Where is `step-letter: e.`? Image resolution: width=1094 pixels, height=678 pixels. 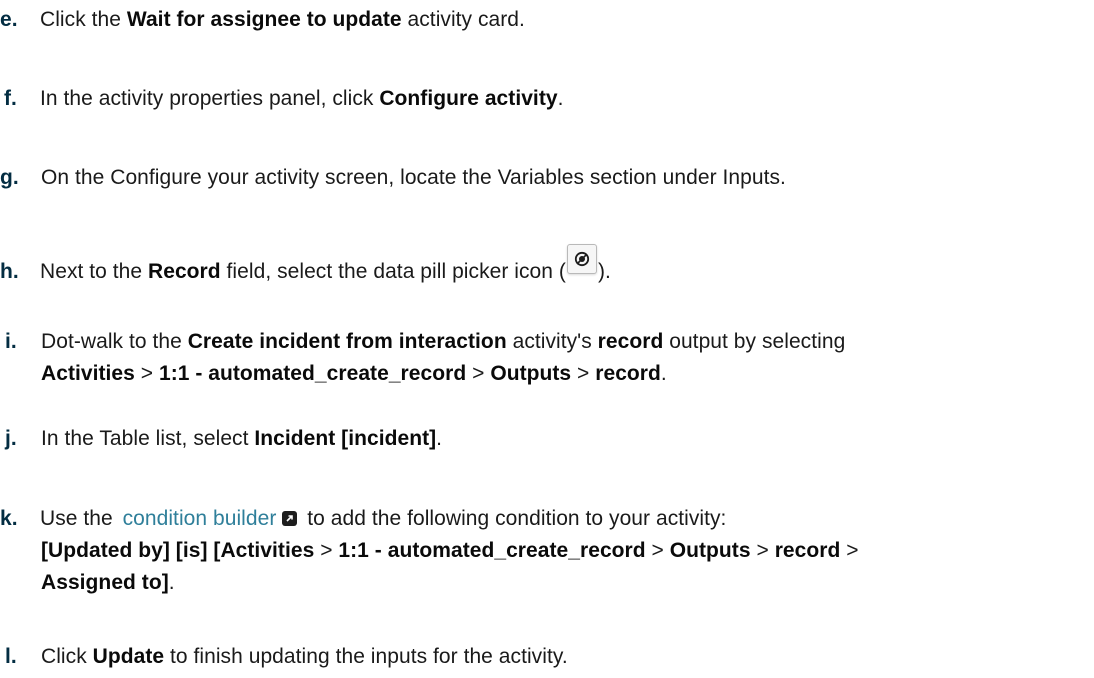
step-letter: e. is located at coordinates (9, 19).